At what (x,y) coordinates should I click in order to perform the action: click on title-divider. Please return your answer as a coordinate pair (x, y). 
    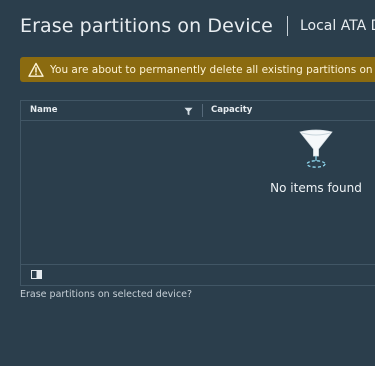
    Looking at the image, I should click on (287, 26).